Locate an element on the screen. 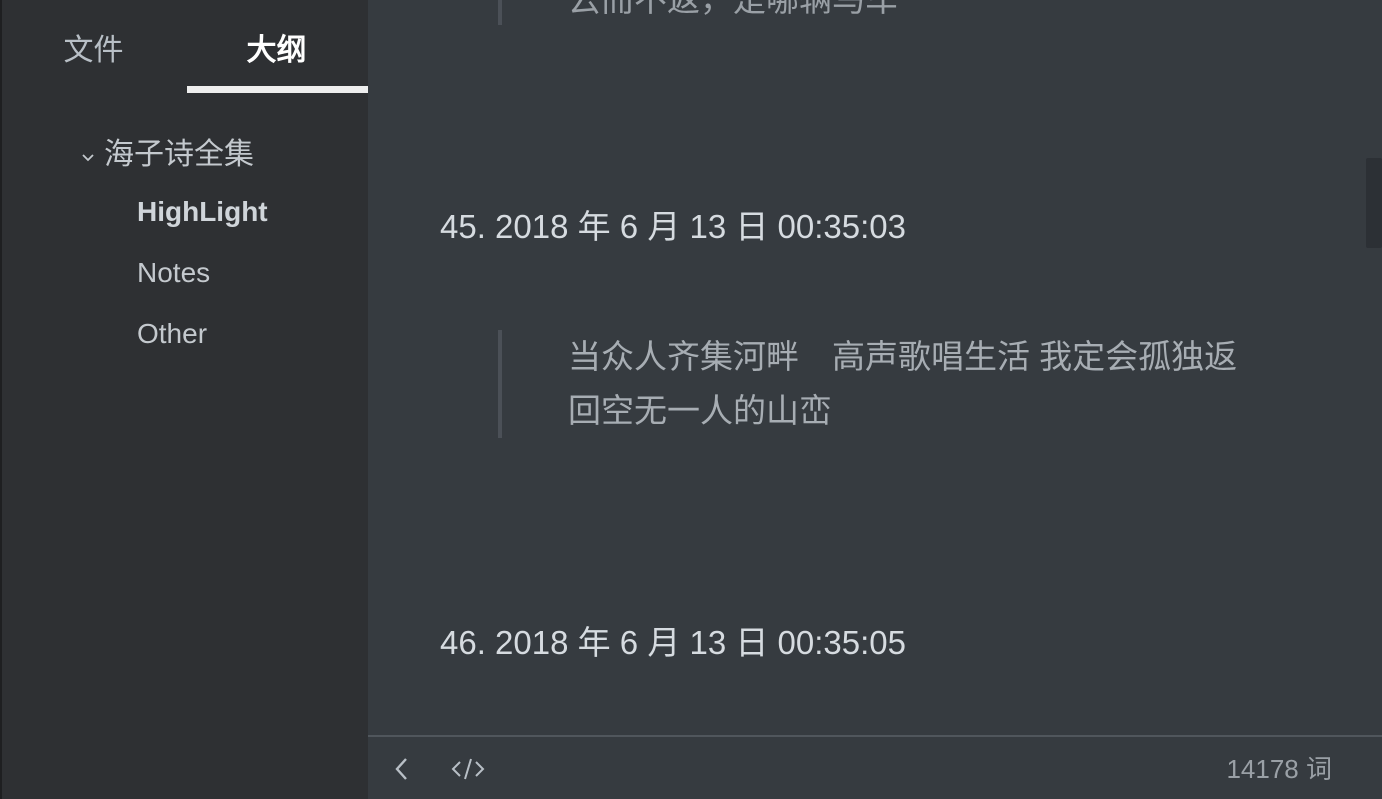 Image resolution: width=1382 pixels, height=799 pixels. blockquote-line: 当众人齐集河畔 高声歌唱生活 我定会孤独返 is located at coordinates (903, 356).